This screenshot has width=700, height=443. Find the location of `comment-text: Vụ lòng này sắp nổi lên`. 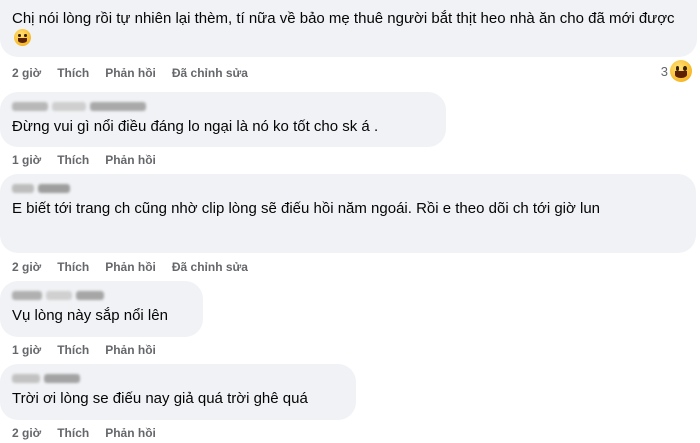

comment-text: Vụ lòng này sắp nổi lên is located at coordinates (90, 315).